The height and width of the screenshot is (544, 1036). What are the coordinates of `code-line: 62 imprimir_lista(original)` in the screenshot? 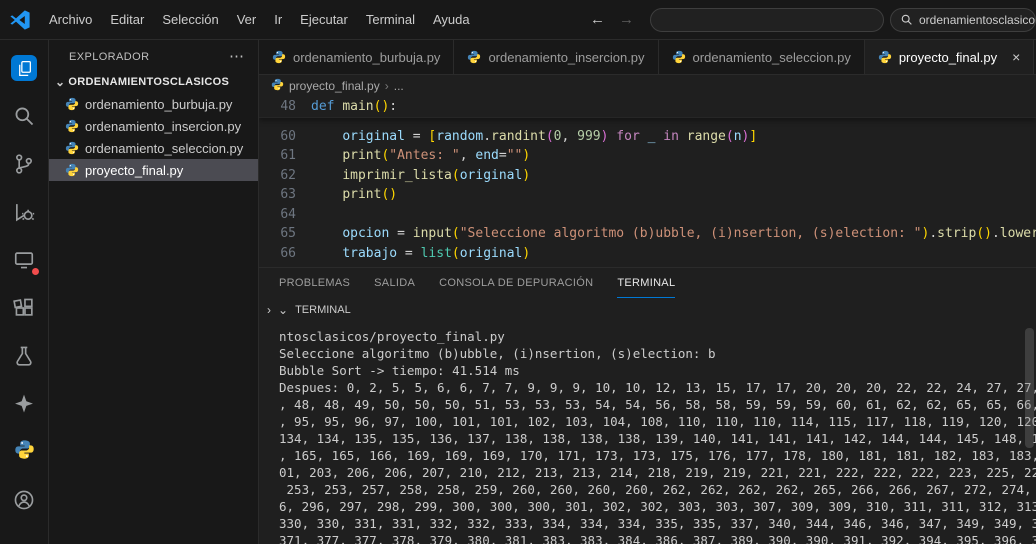 It's located at (647, 176).